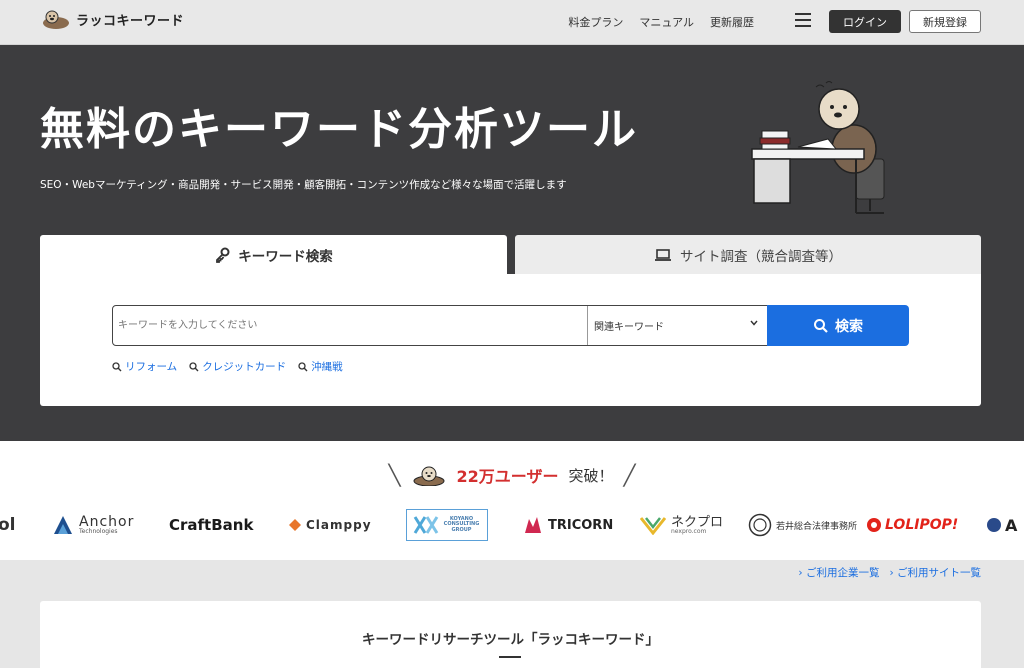 Image resolution: width=1024 pixels, height=668 pixels. Describe the element at coordinates (761, 256) in the screenshot. I see `tab-site-label: サイト調査（競合調査等）` at that location.